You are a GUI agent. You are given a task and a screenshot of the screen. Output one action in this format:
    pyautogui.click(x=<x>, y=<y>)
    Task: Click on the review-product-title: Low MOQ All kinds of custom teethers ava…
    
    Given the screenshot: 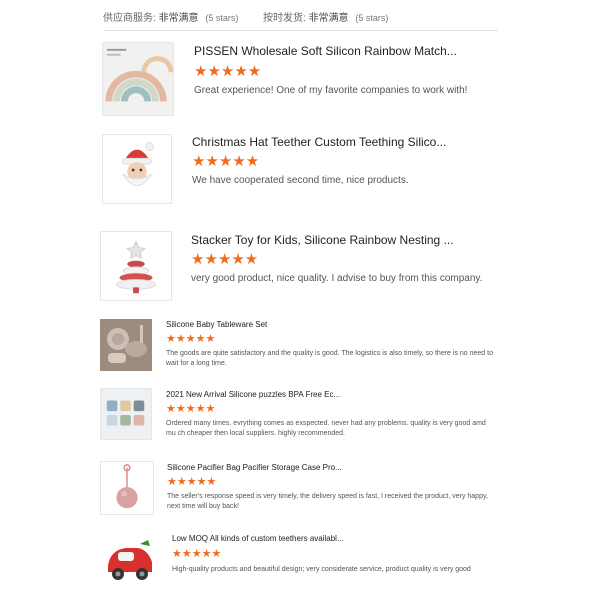 What is the action you would take?
    pyautogui.click(x=258, y=538)
    